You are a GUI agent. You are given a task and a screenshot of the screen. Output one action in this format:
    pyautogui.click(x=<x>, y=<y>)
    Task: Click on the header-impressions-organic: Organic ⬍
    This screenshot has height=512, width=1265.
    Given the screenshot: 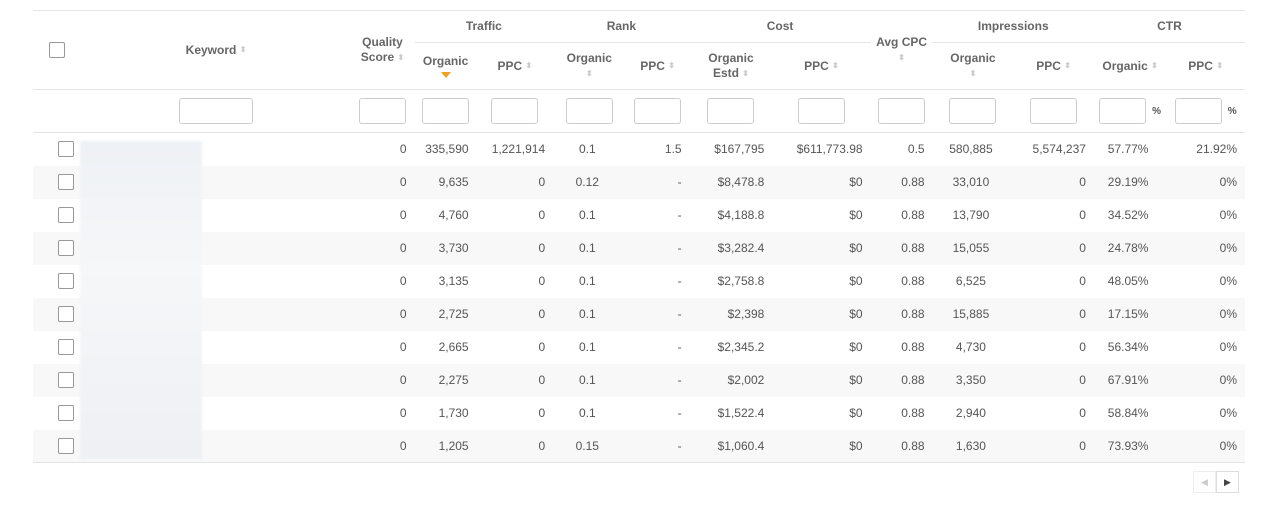 What is the action you would take?
    pyautogui.click(x=973, y=66)
    